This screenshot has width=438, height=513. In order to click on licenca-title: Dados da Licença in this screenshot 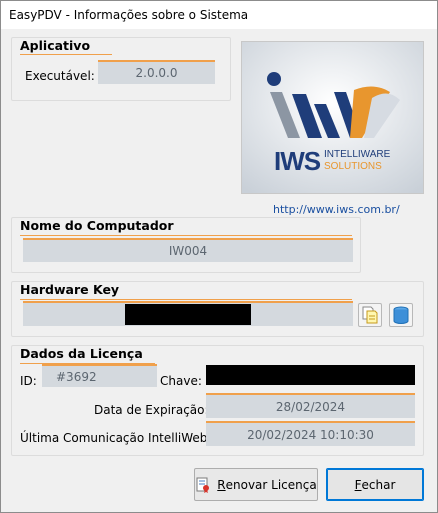, I will do `click(81, 353)`.